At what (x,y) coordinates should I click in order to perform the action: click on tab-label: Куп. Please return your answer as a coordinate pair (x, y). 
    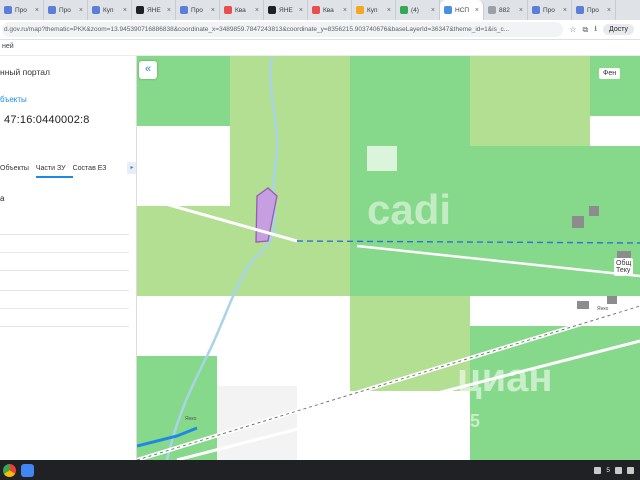
    Looking at the image, I should click on (372, 10).